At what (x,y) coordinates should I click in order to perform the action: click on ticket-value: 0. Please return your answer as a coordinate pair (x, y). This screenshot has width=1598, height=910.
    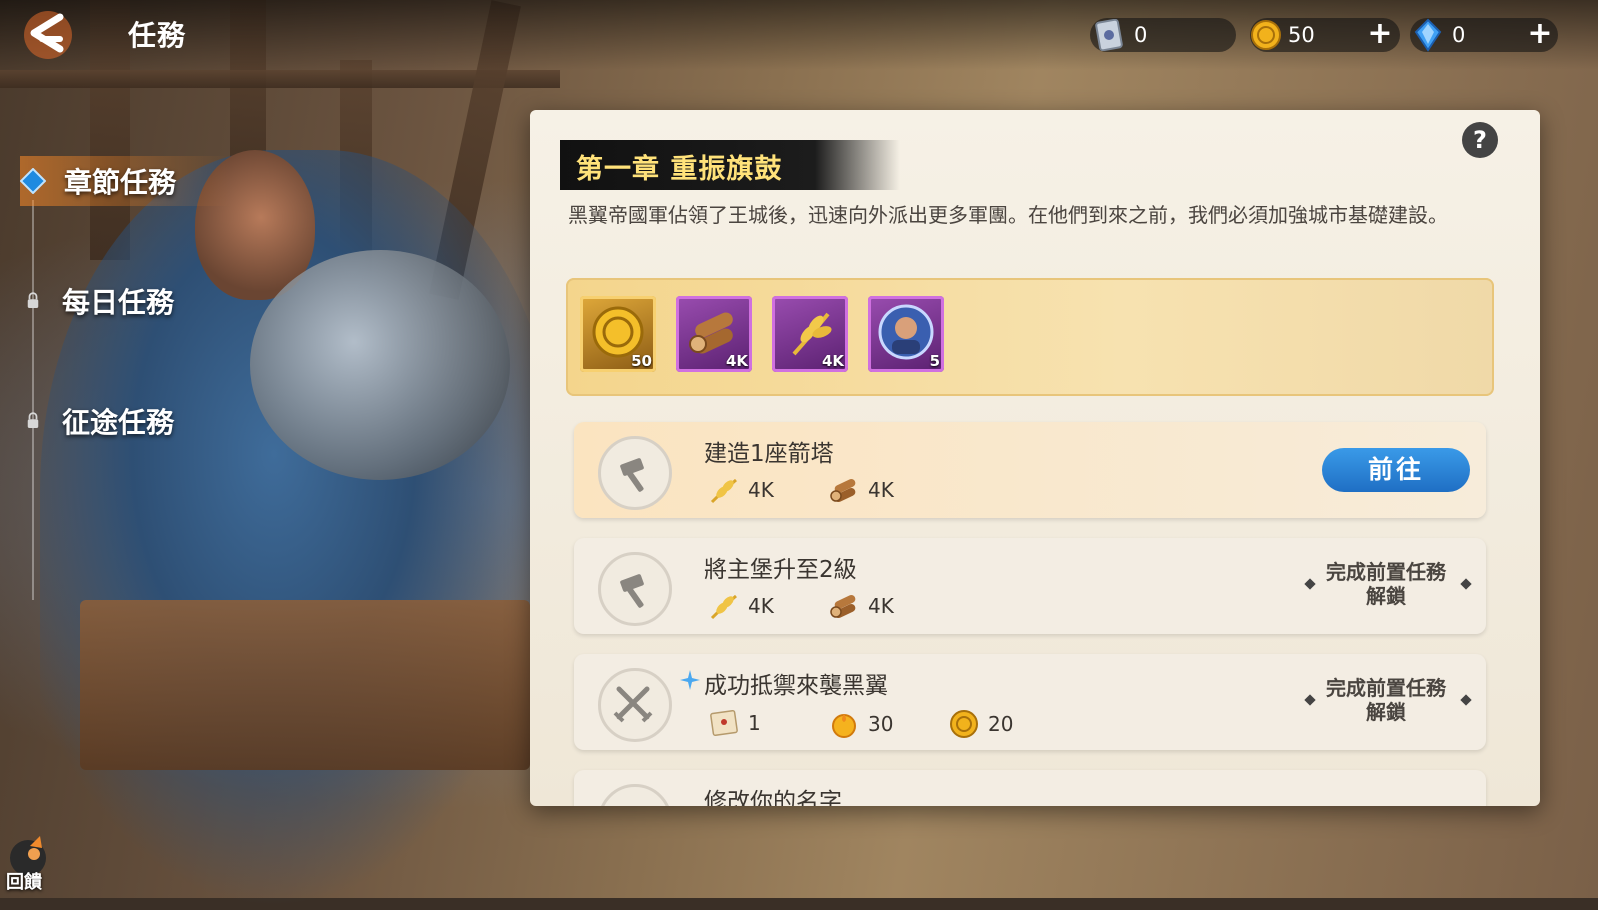
    Looking at the image, I should click on (1141, 35).